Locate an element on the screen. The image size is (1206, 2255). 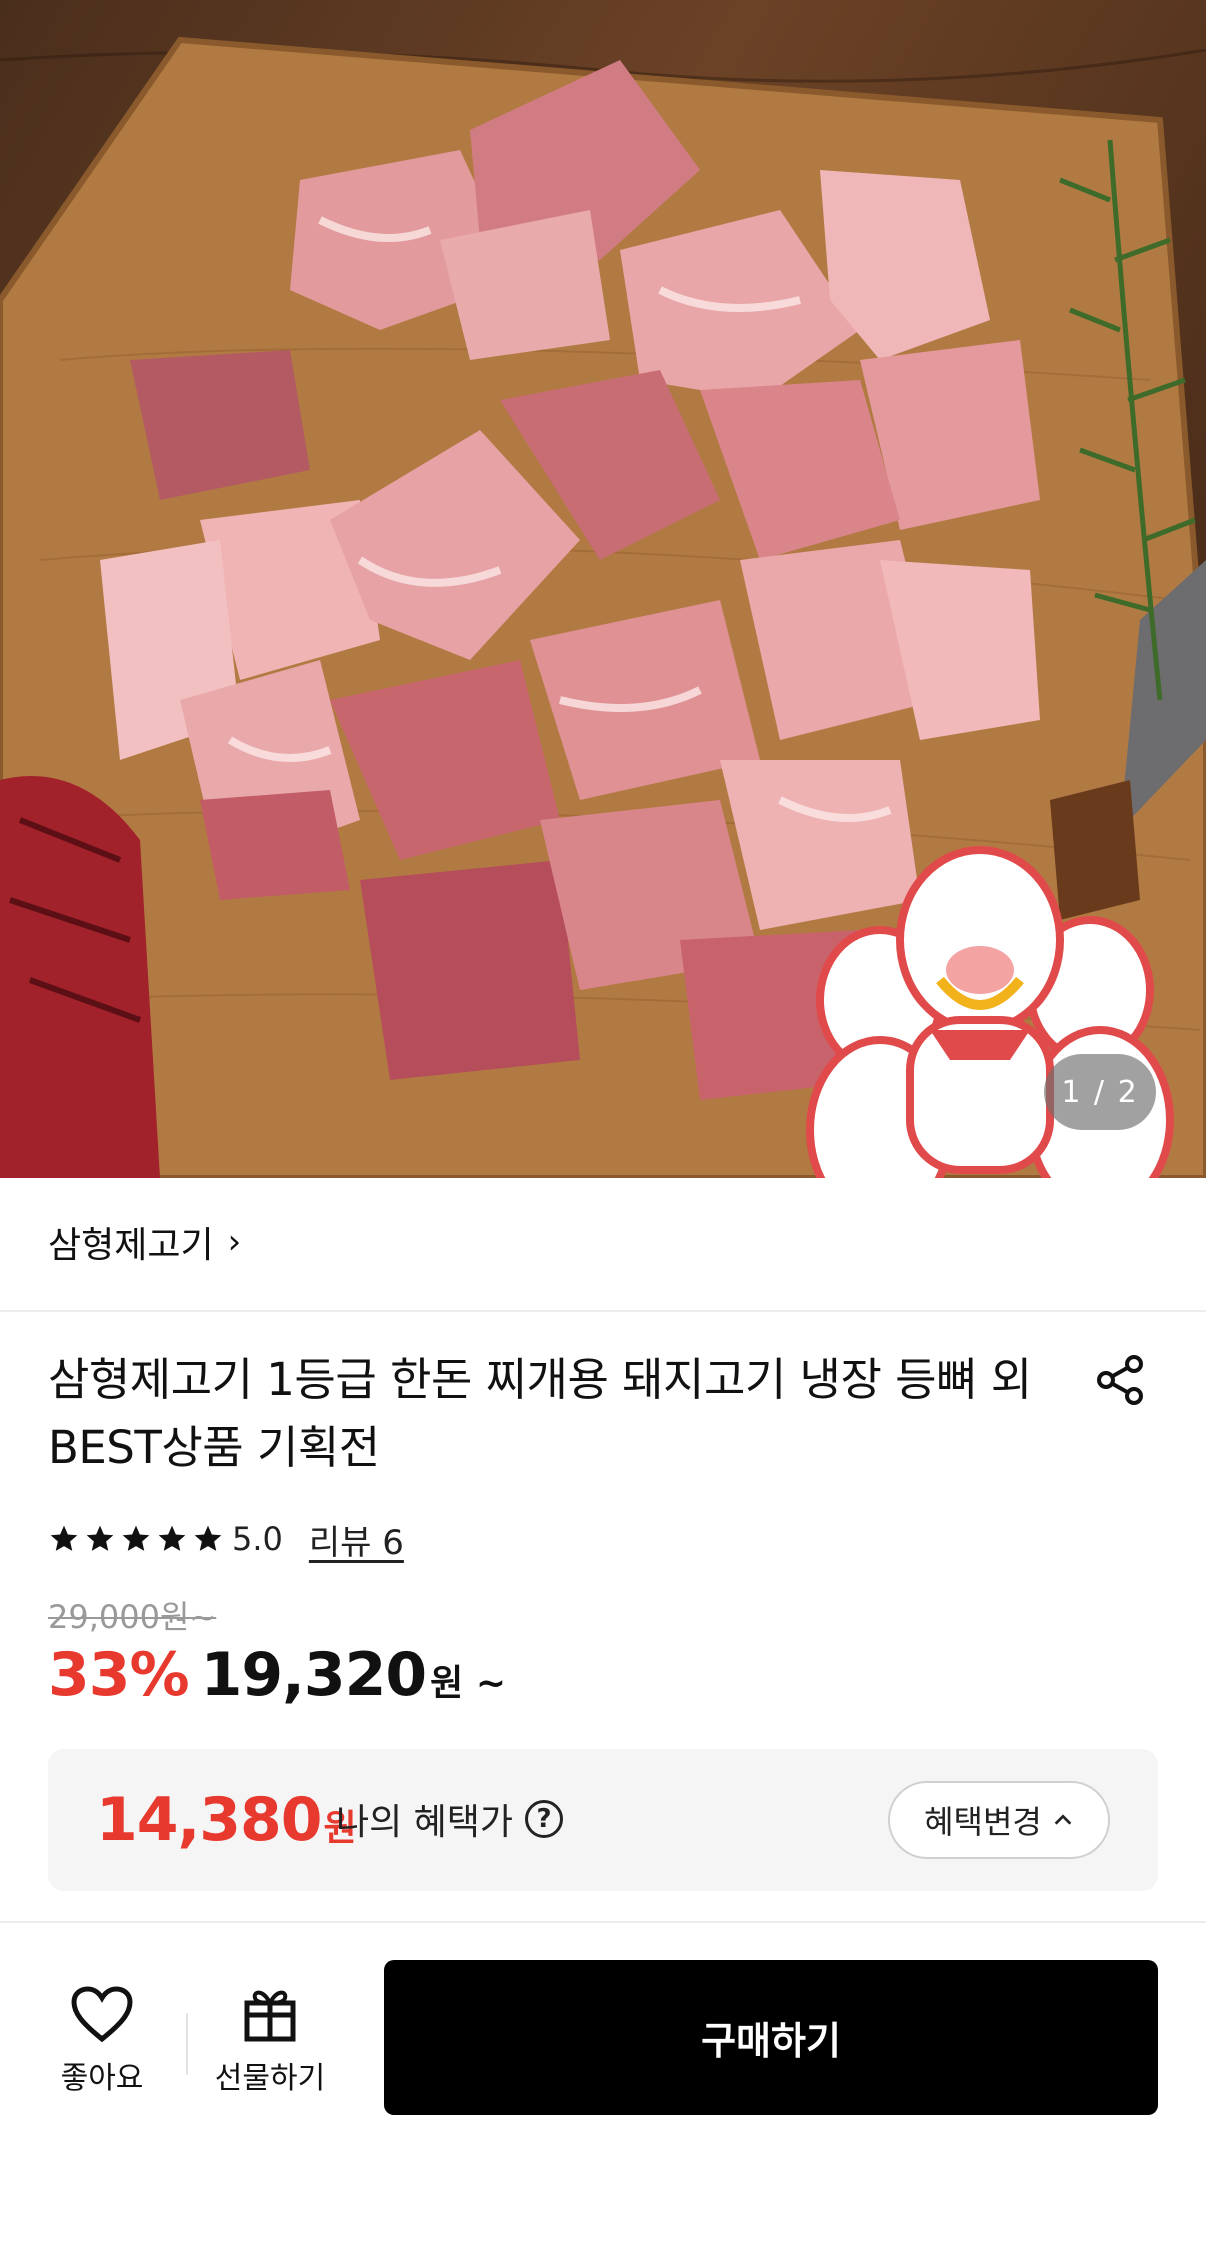
original-price: 29,000원~ is located at coordinates (132, 1615).